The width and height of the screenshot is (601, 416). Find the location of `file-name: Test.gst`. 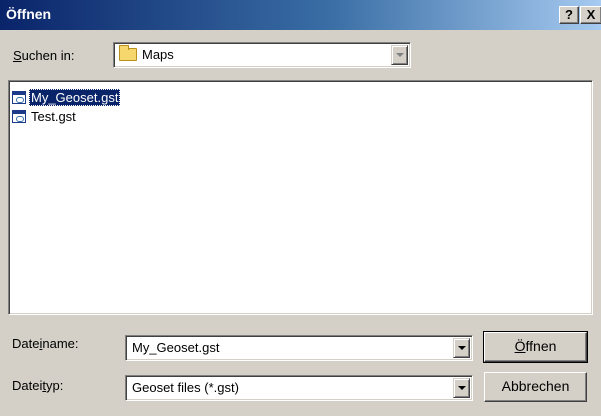

file-name: Test.gst is located at coordinates (53, 116).